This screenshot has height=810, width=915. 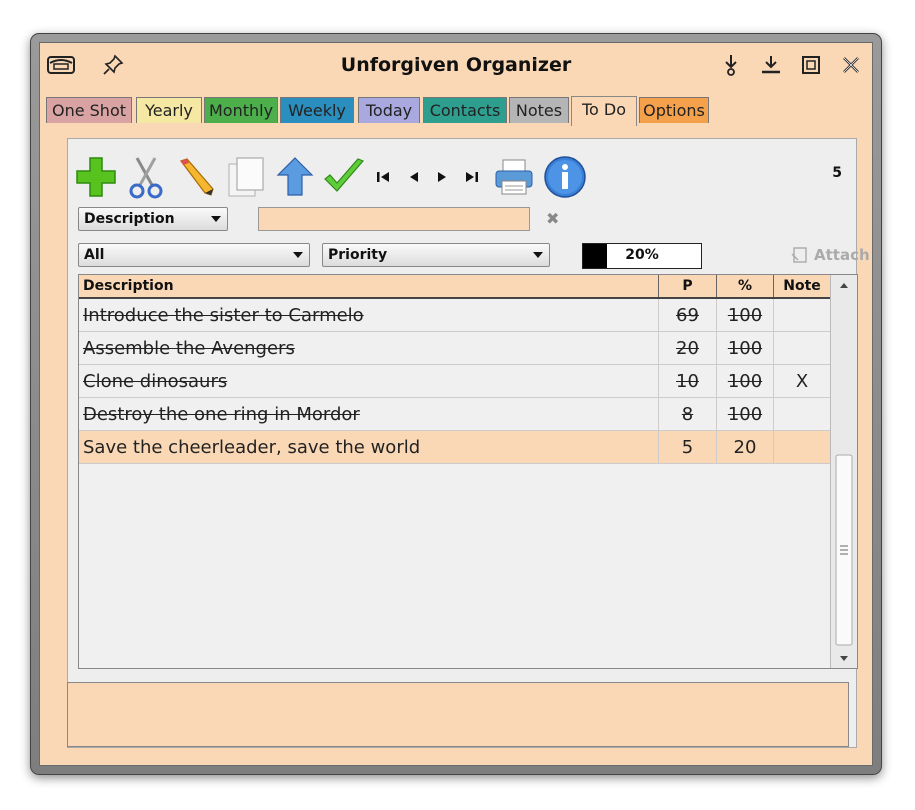 I want to click on print-icon, so click(x=514, y=177).